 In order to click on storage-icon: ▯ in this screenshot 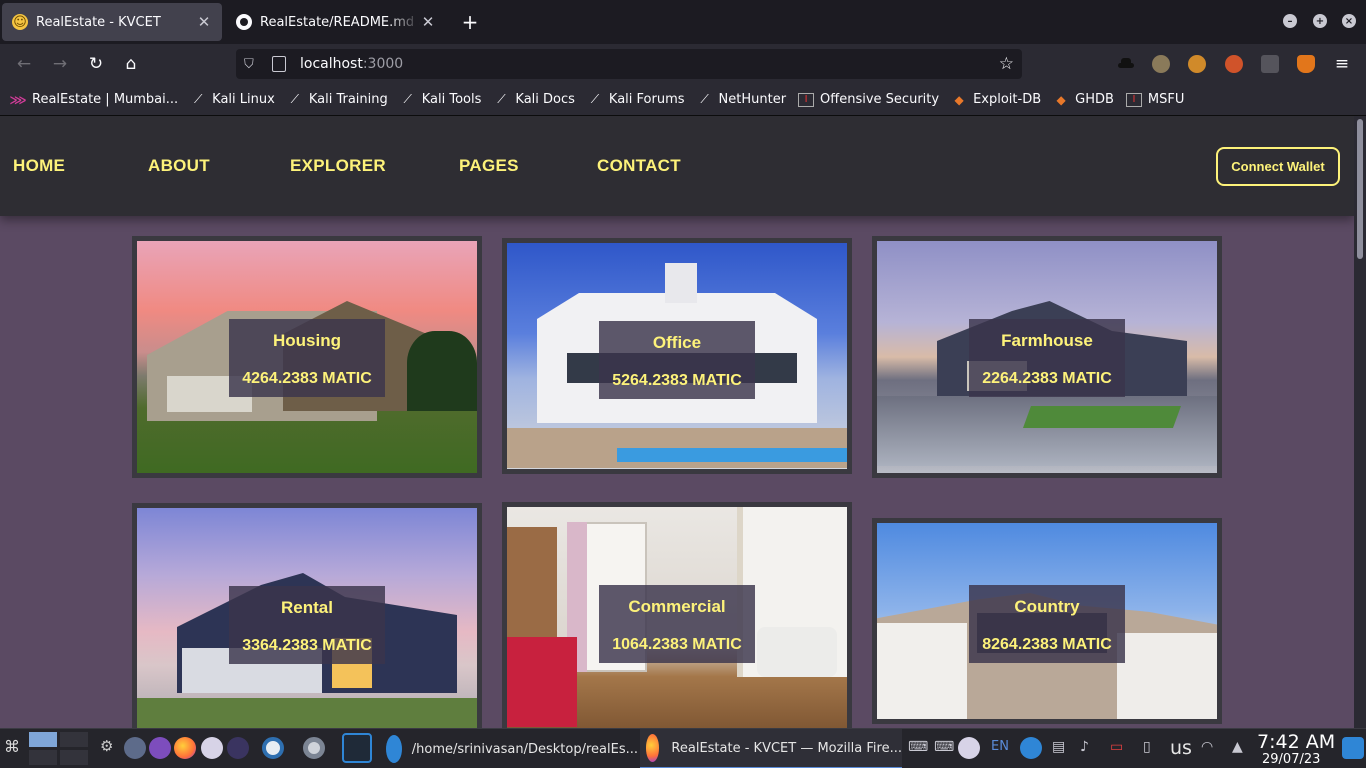, I will do `click(1147, 747)`.